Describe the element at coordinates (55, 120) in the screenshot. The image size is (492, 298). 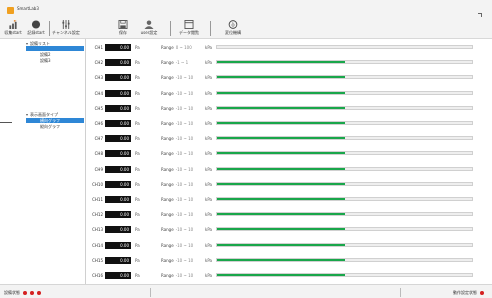
I see `tree-item-horizontal-graph: 横向グラフ` at that location.